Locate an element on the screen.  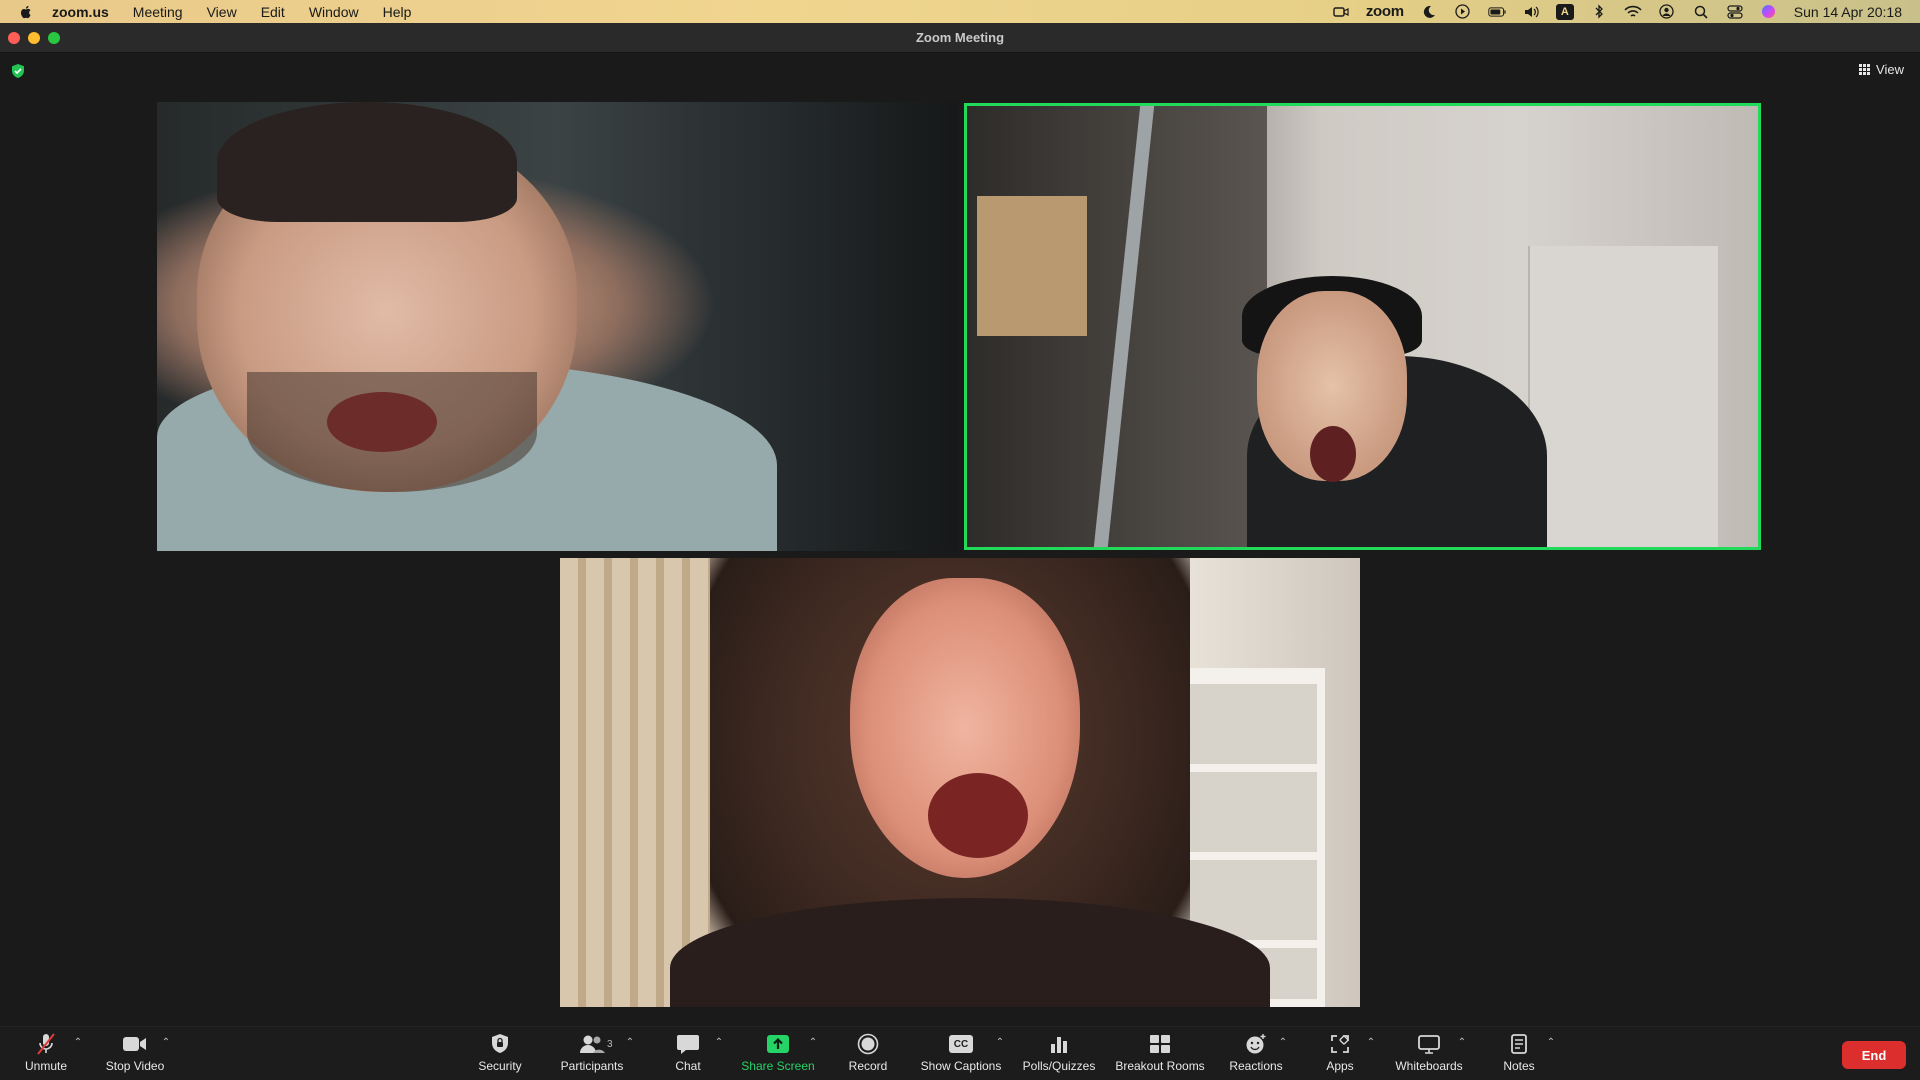
wifi-icon is located at coordinates (1633, 12).